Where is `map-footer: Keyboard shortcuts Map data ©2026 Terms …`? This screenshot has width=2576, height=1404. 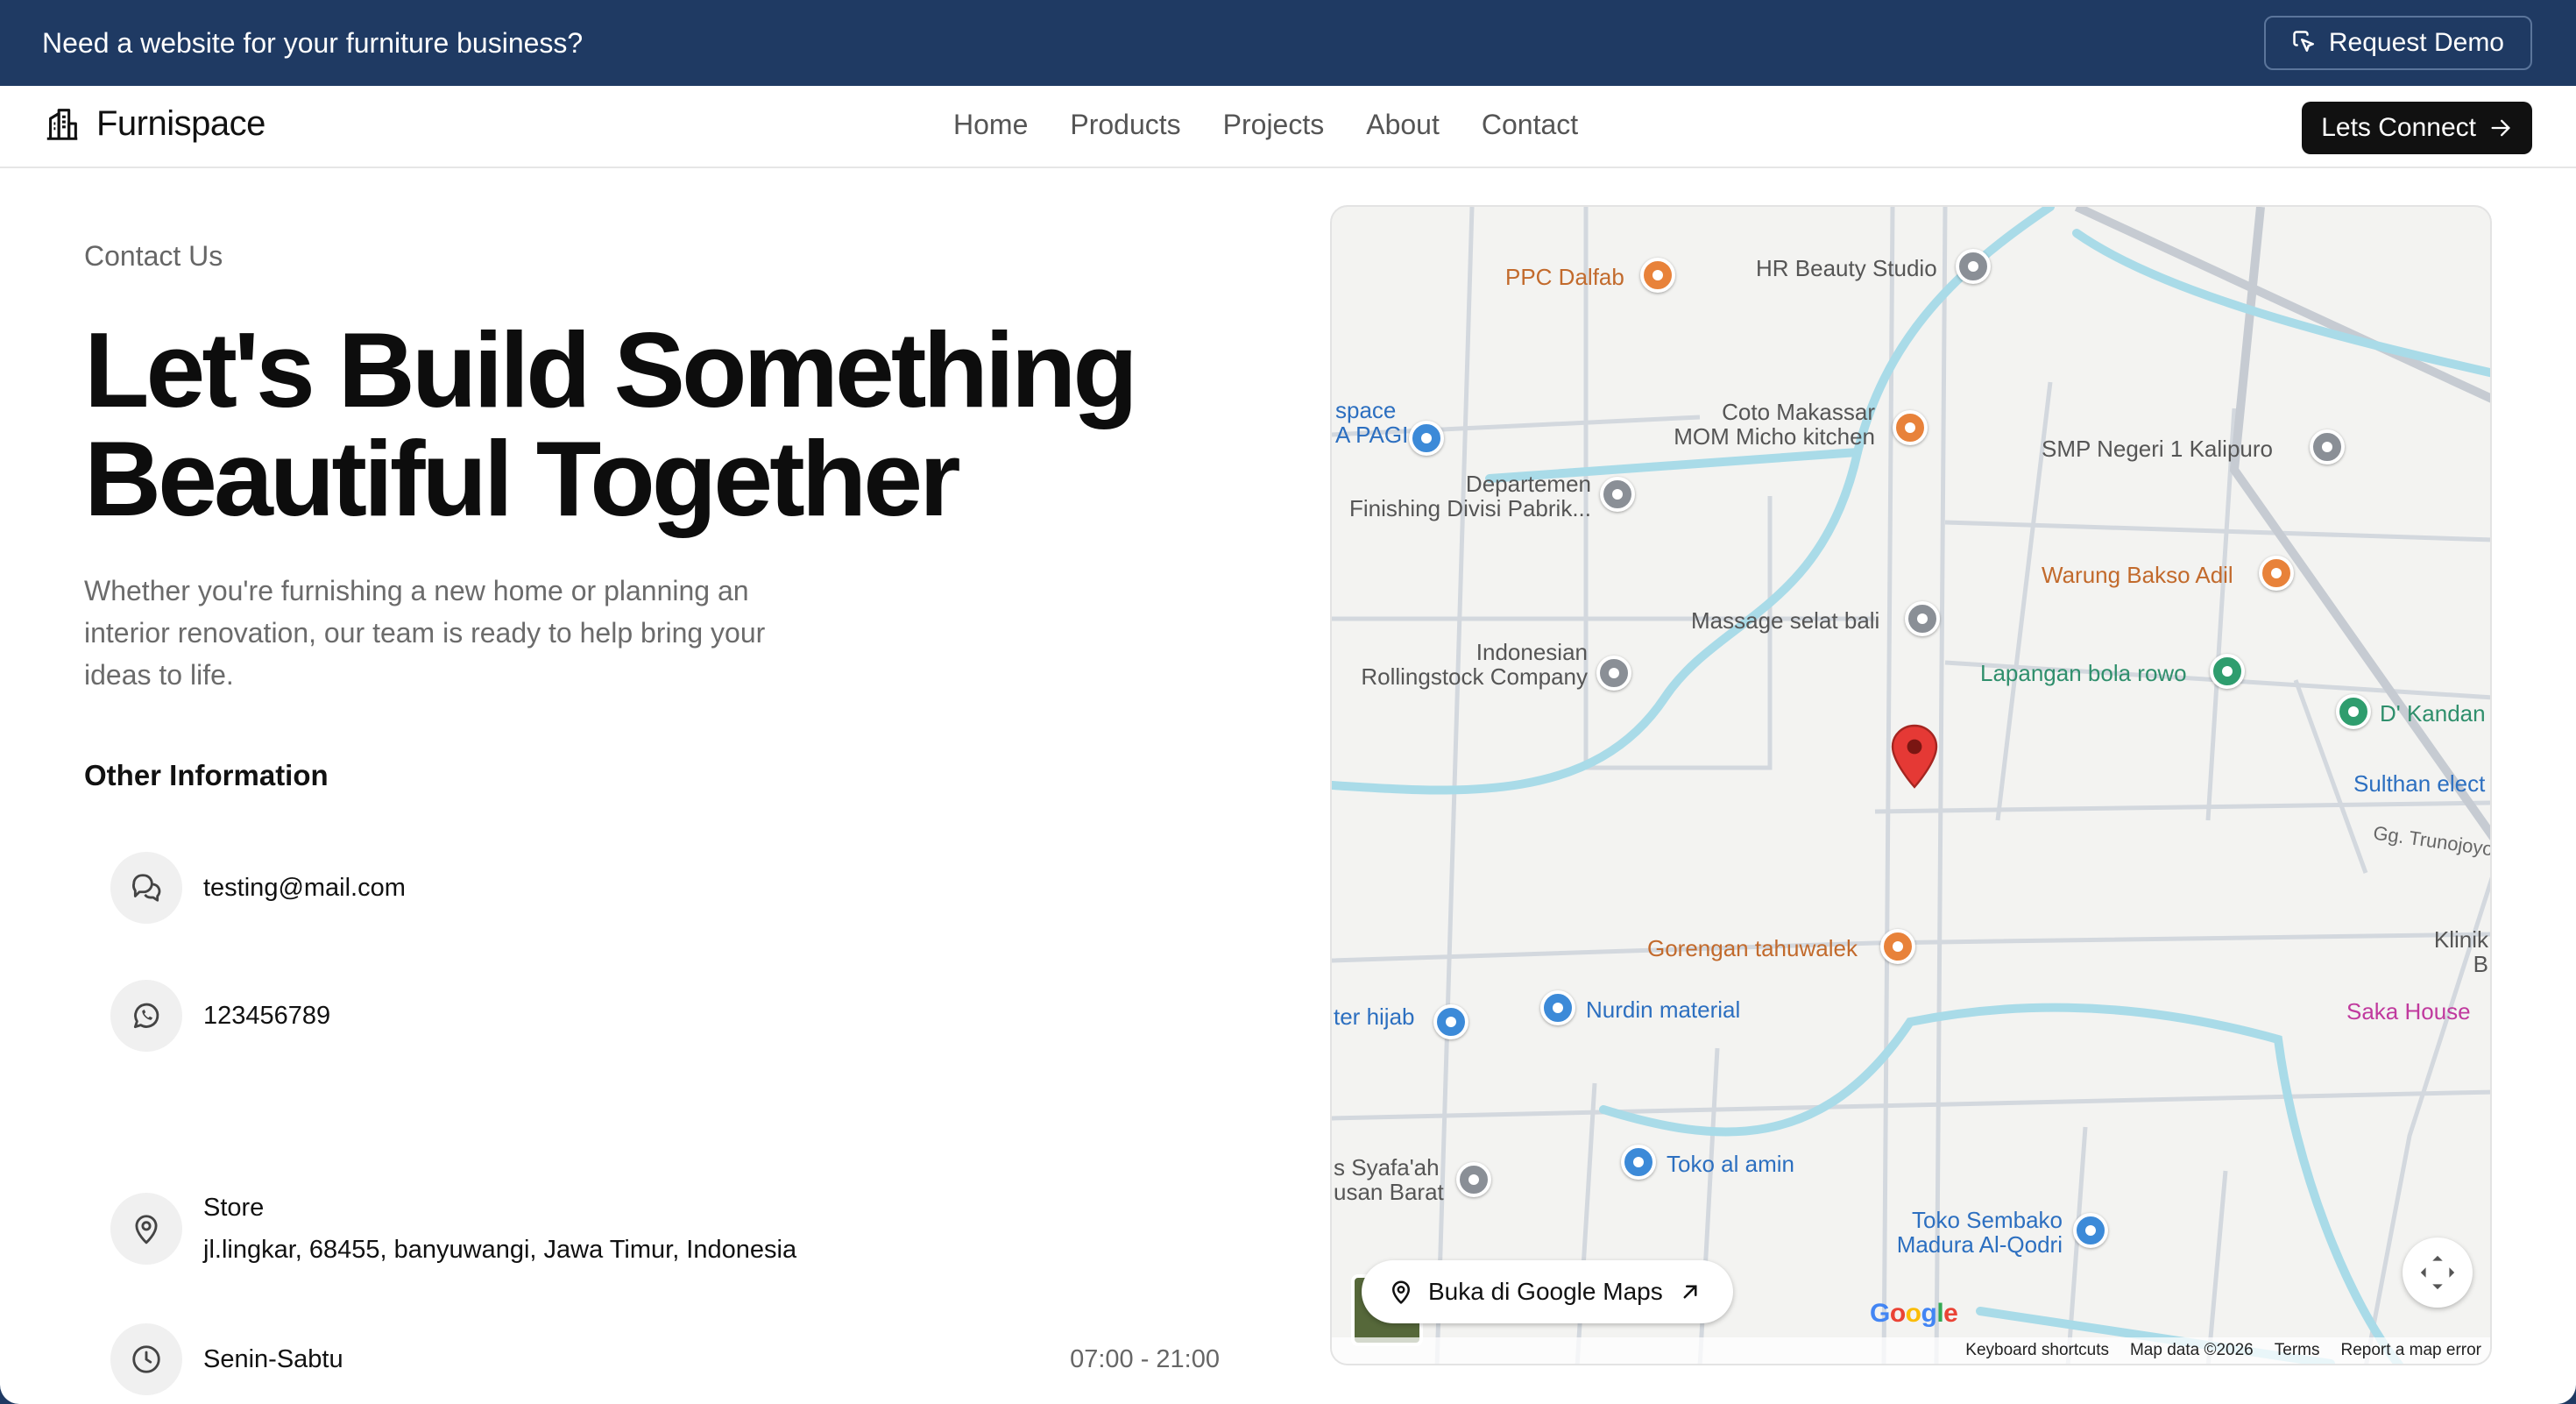
map-footer: Keyboard shortcuts Map data ©2026 Terms … is located at coordinates (1911, 1350).